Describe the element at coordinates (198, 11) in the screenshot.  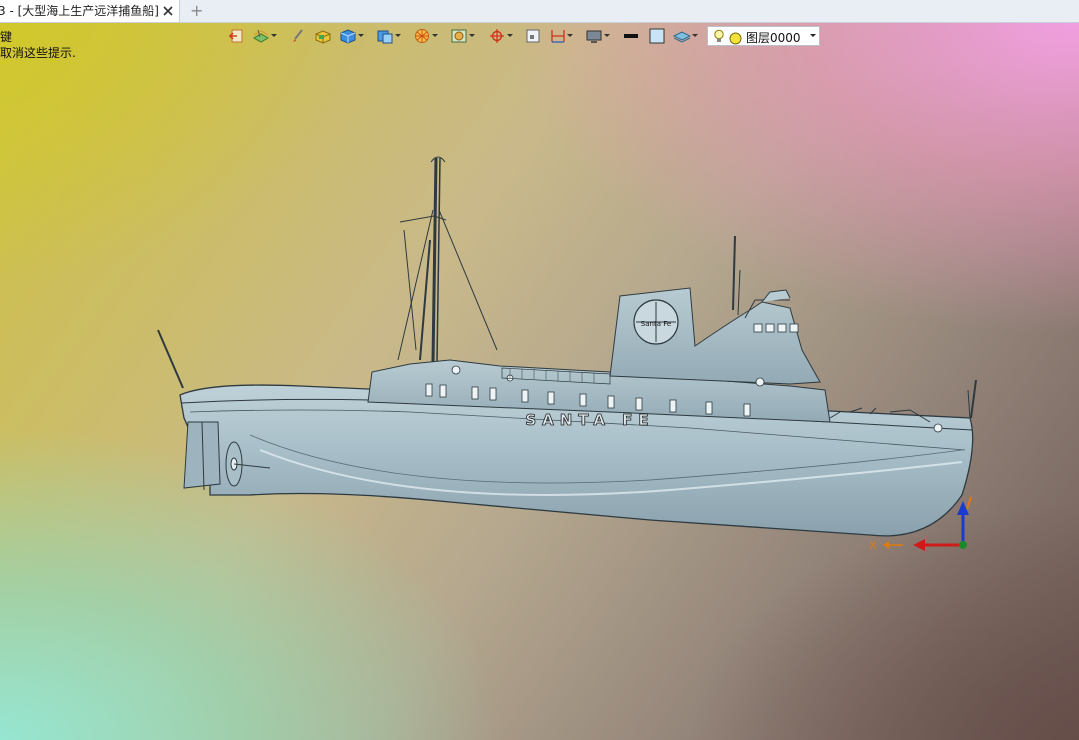
I see `new-tab-button: +` at that location.